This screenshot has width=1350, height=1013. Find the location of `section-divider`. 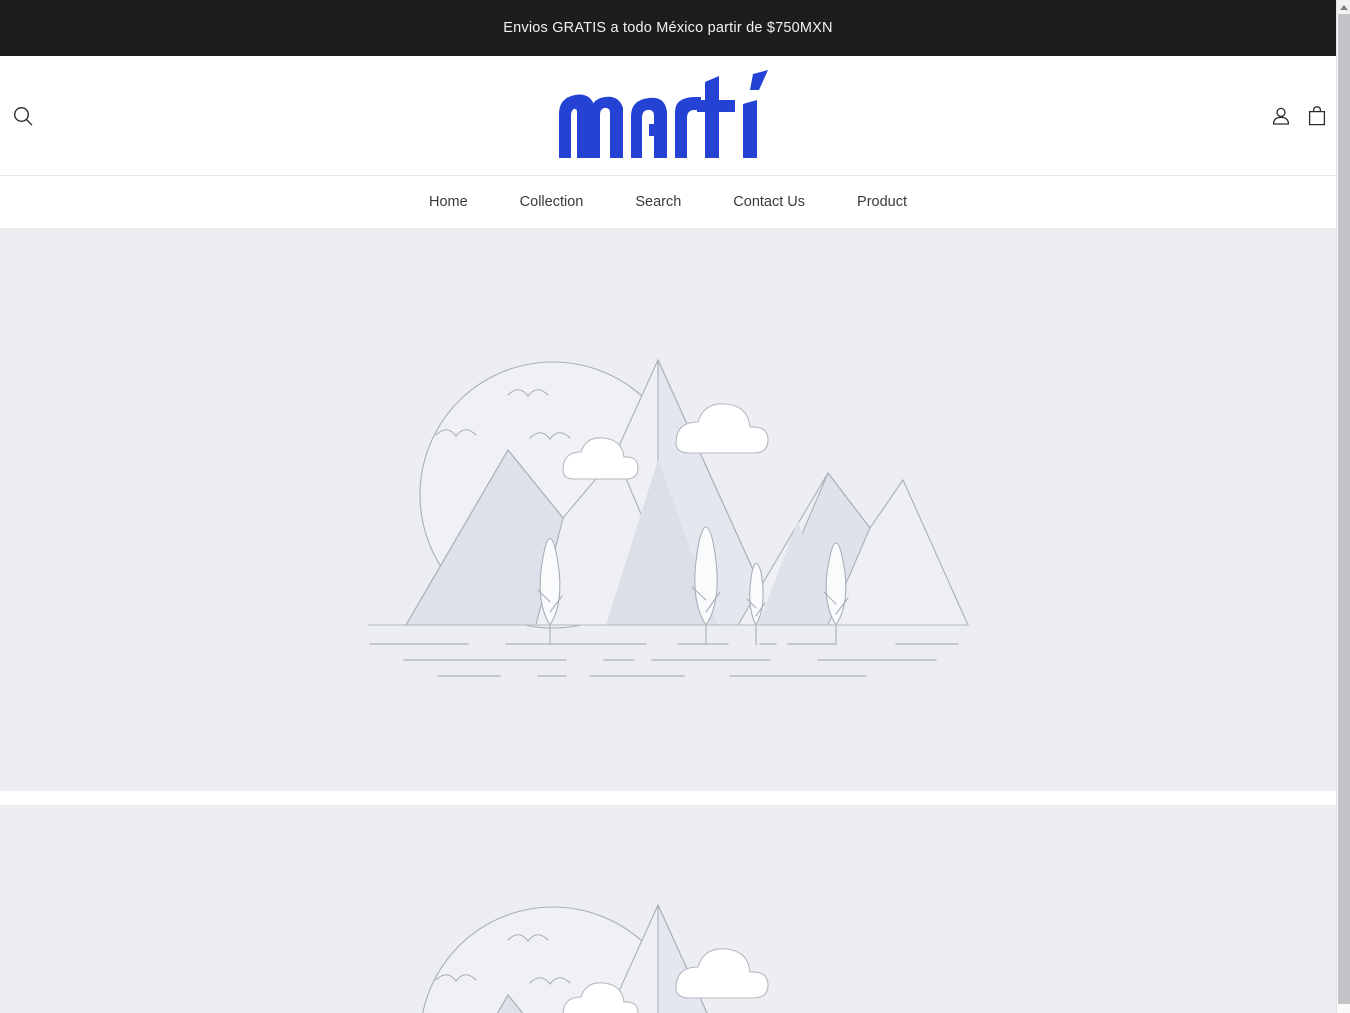

section-divider is located at coordinates (668, 798).